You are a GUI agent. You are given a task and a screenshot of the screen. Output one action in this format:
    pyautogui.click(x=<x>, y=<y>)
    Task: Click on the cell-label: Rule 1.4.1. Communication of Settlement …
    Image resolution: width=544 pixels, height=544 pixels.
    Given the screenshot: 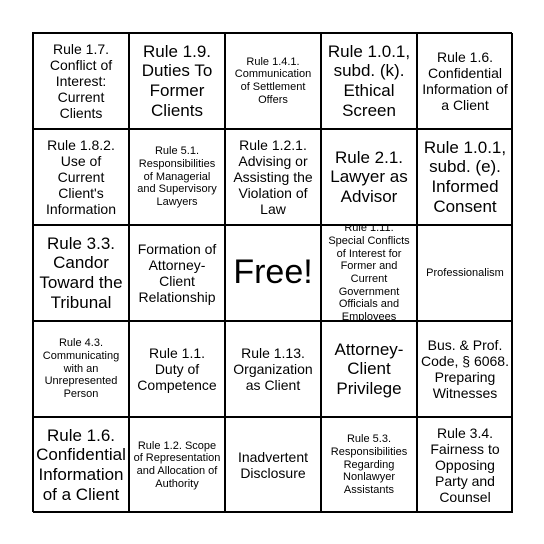 What is the action you would take?
    pyautogui.click(x=273, y=80)
    